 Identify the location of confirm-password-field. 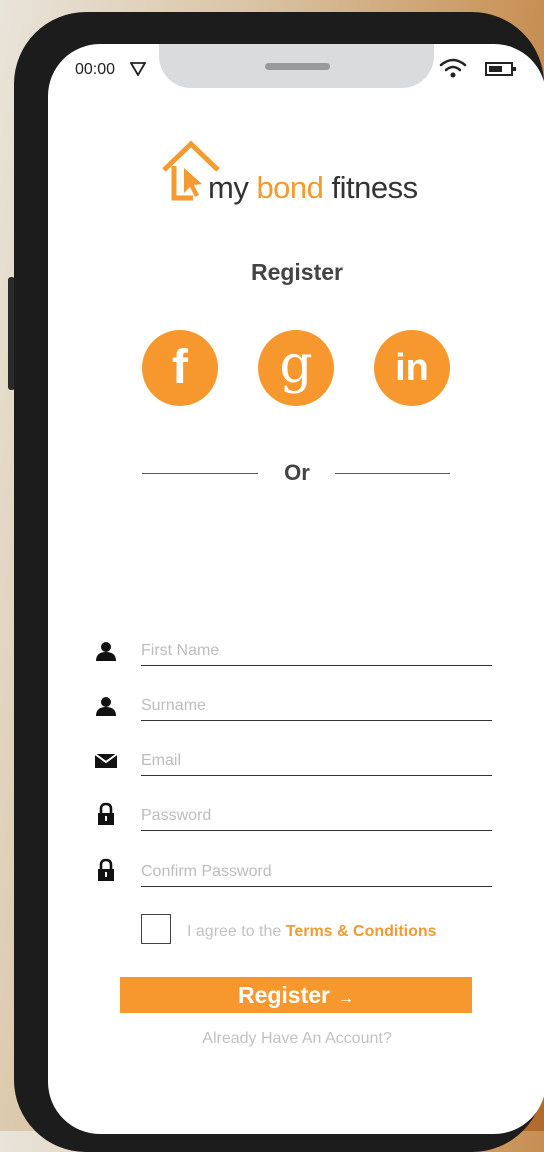
(316, 872).